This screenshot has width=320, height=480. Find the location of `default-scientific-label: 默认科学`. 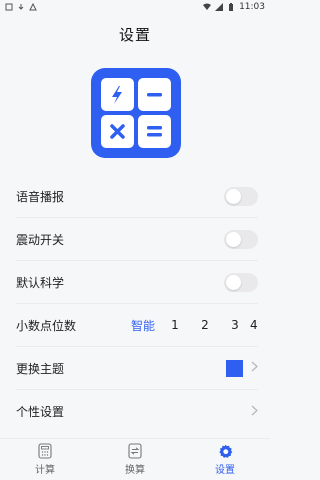

default-scientific-label: 默认科学 is located at coordinates (40, 282).